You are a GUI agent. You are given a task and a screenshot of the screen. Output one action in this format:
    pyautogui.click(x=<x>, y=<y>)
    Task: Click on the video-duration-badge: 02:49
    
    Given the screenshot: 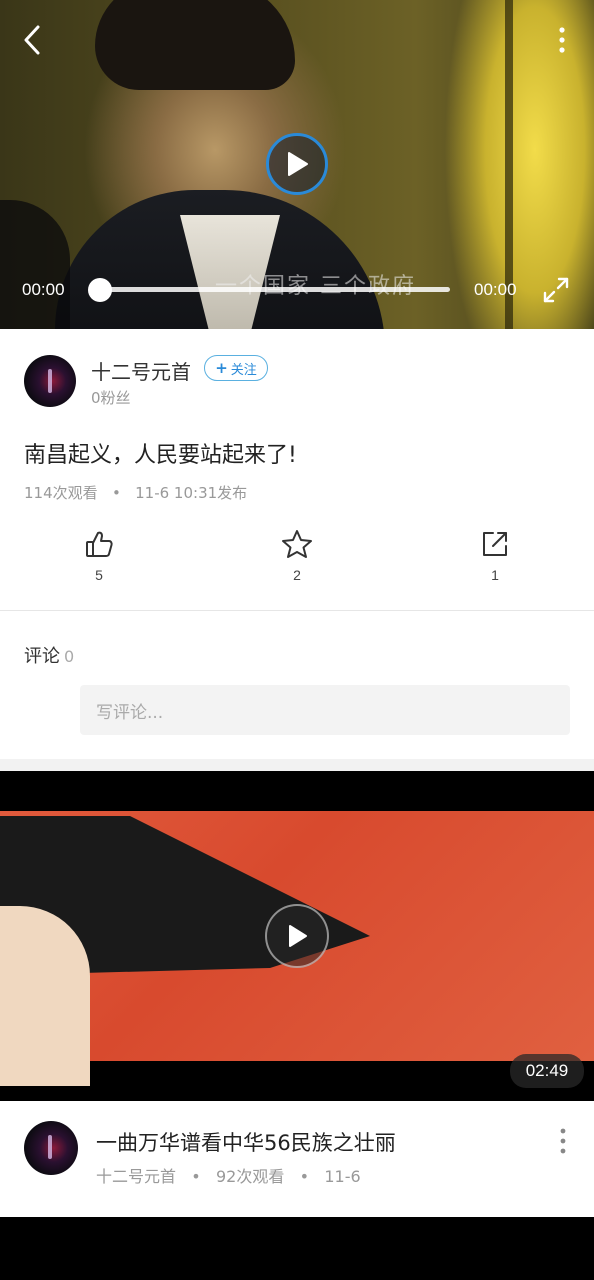 What is the action you would take?
    pyautogui.click(x=547, y=1071)
    